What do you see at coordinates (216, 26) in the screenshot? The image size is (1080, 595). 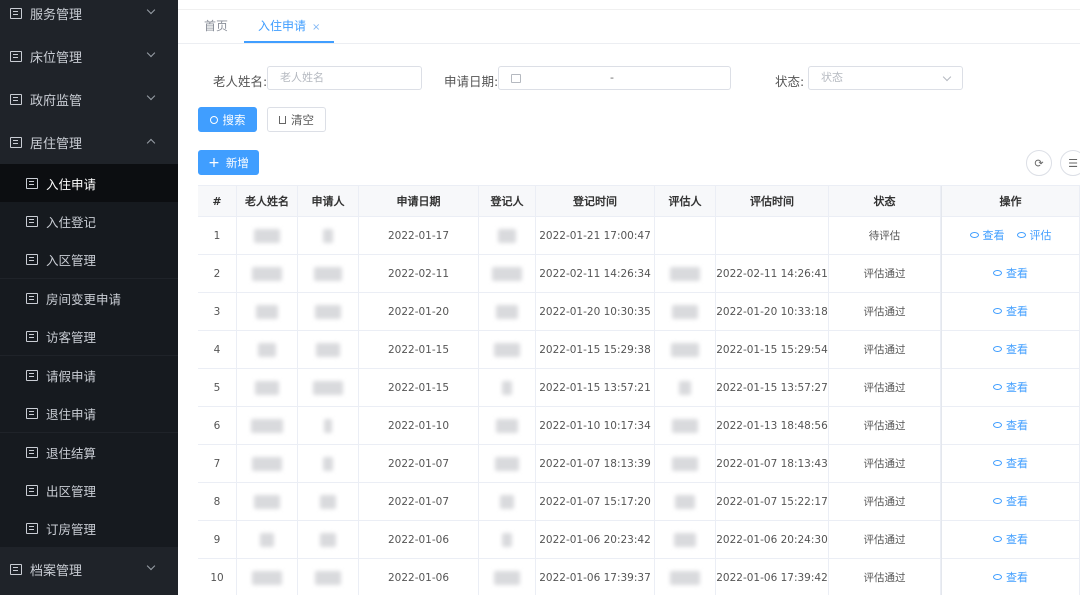 I see `tab-home: 首页` at bounding box center [216, 26].